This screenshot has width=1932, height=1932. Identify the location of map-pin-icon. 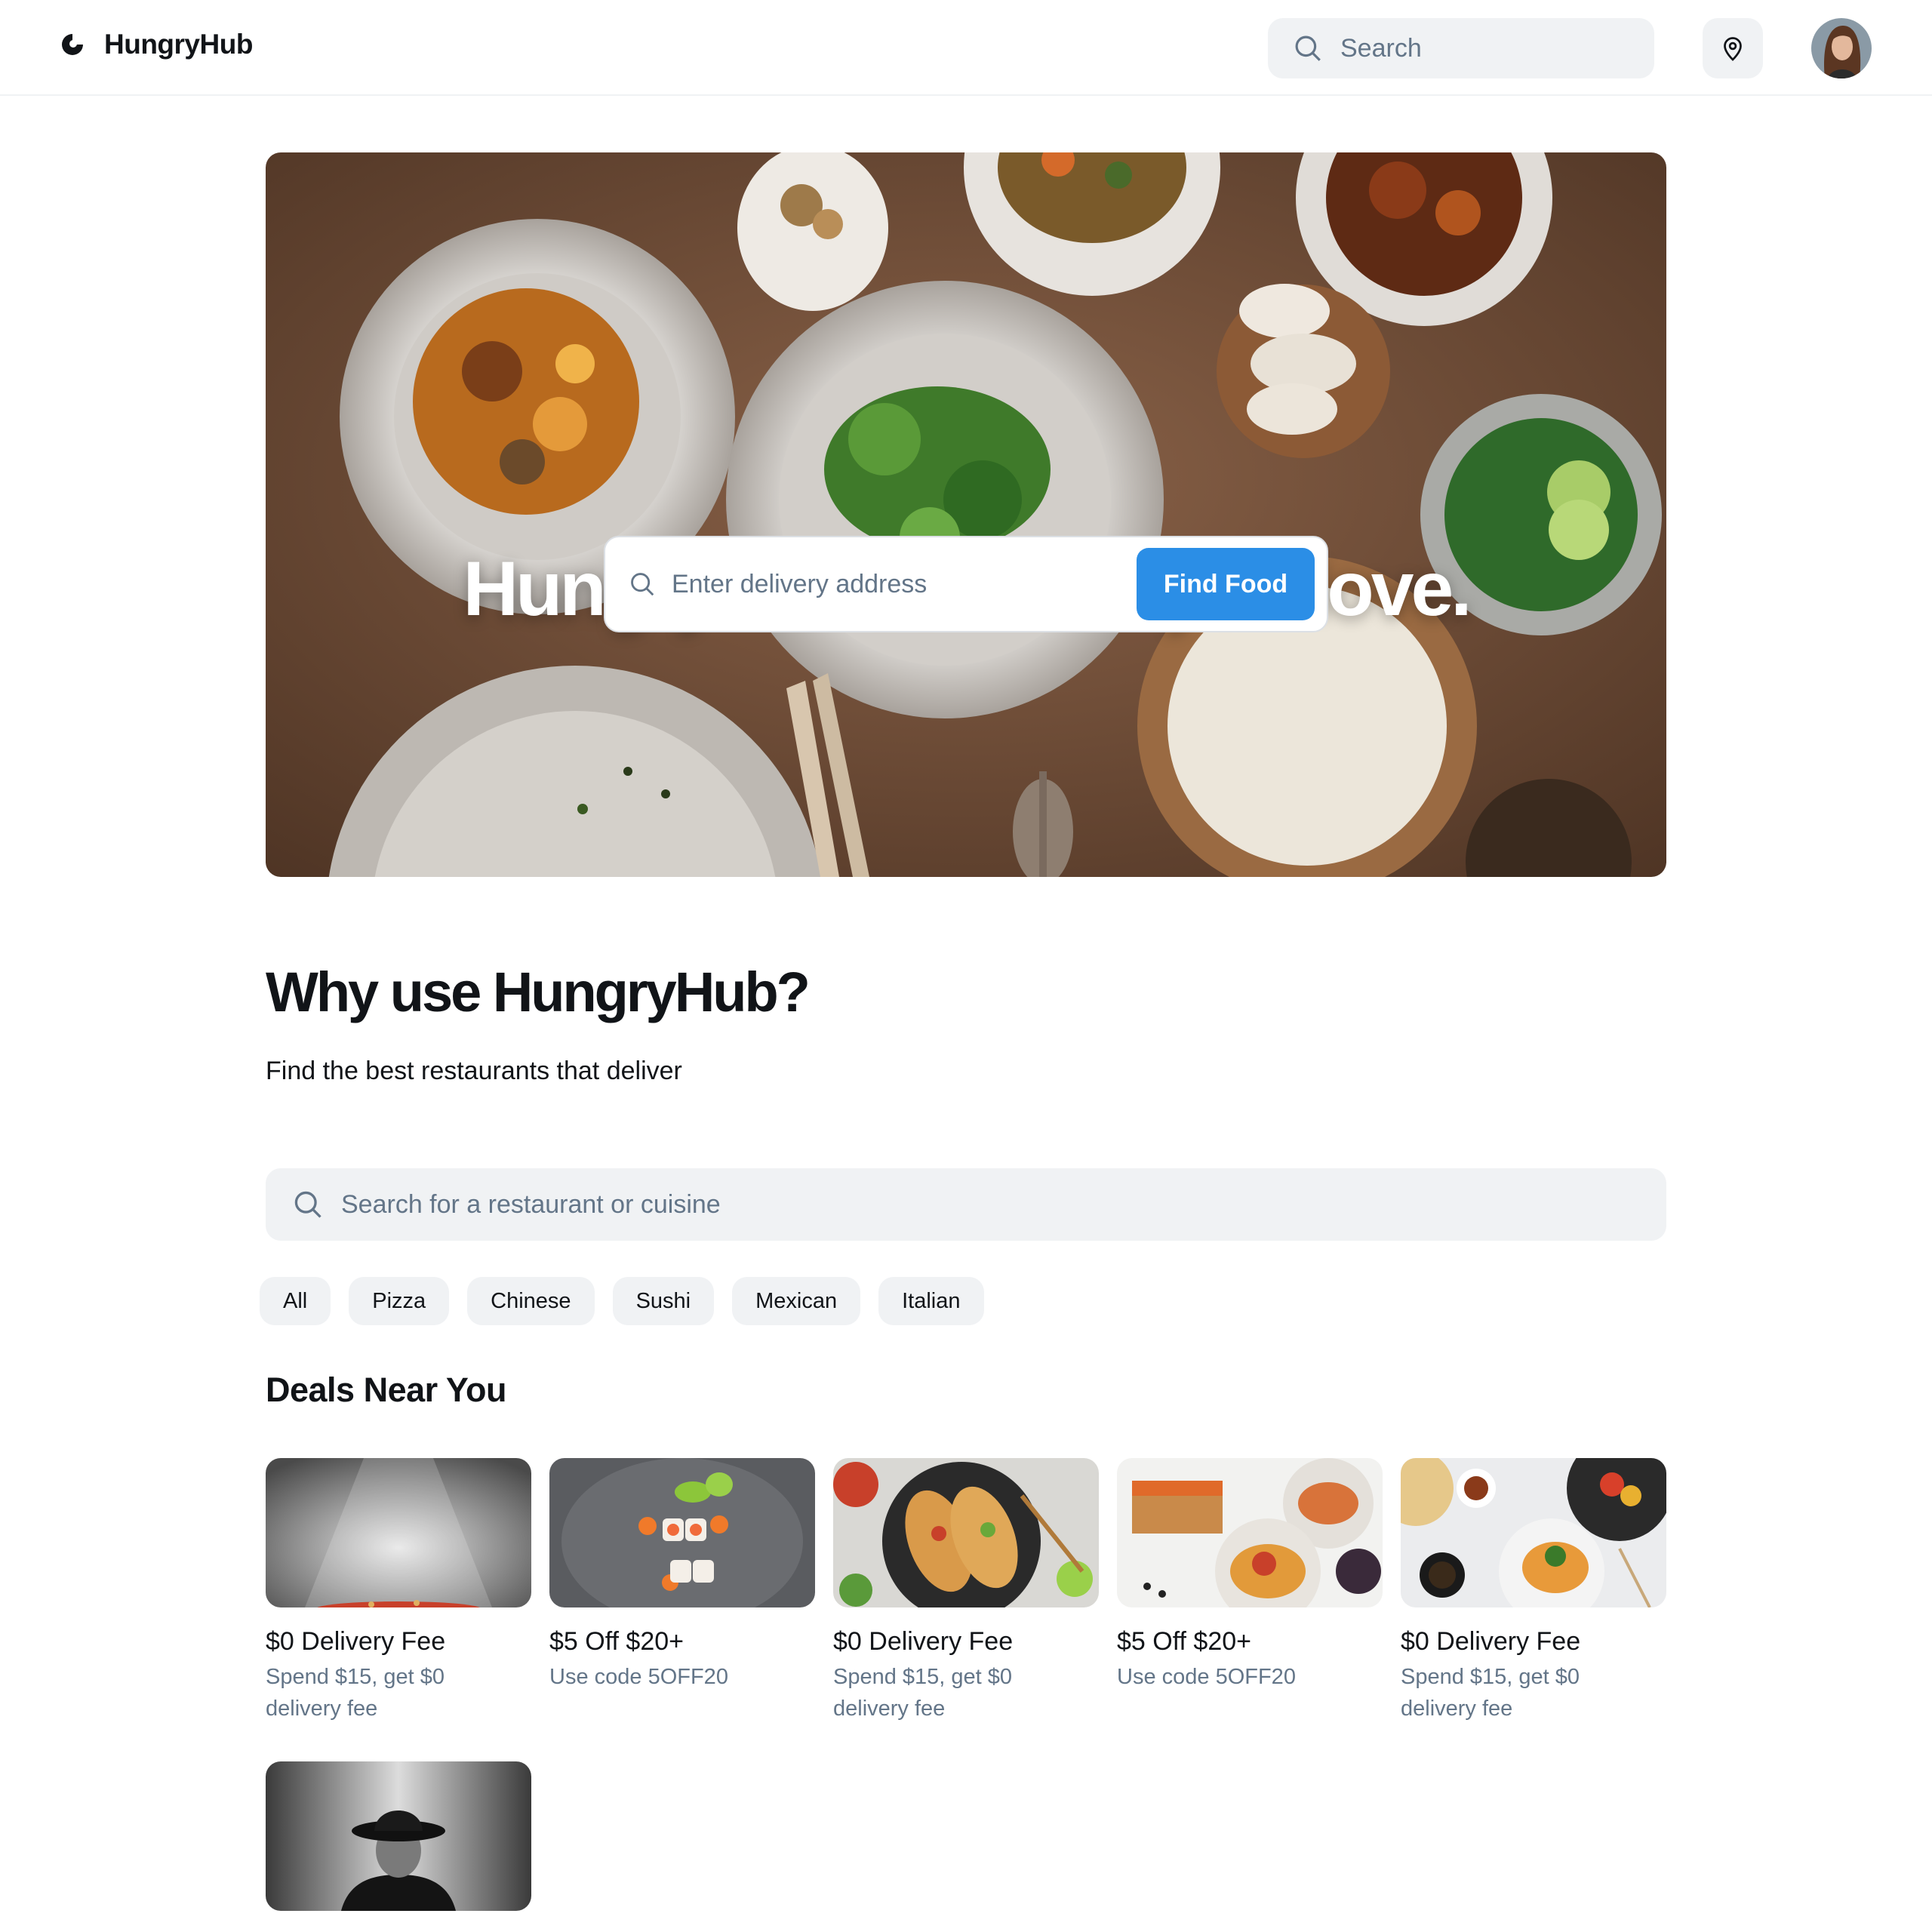
(1733, 49).